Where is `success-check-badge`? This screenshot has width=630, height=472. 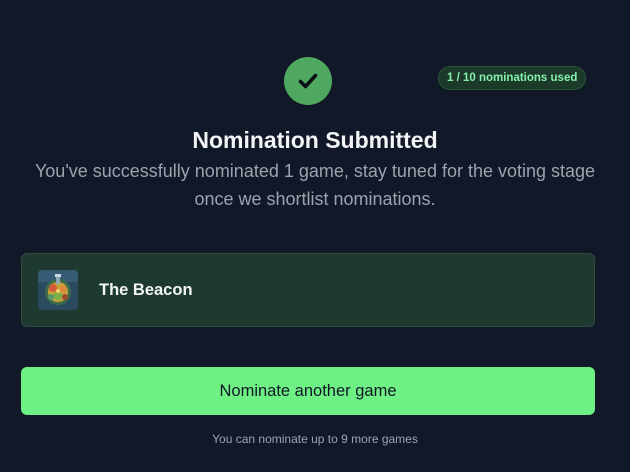
success-check-badge is located at coordinates (308, 81).